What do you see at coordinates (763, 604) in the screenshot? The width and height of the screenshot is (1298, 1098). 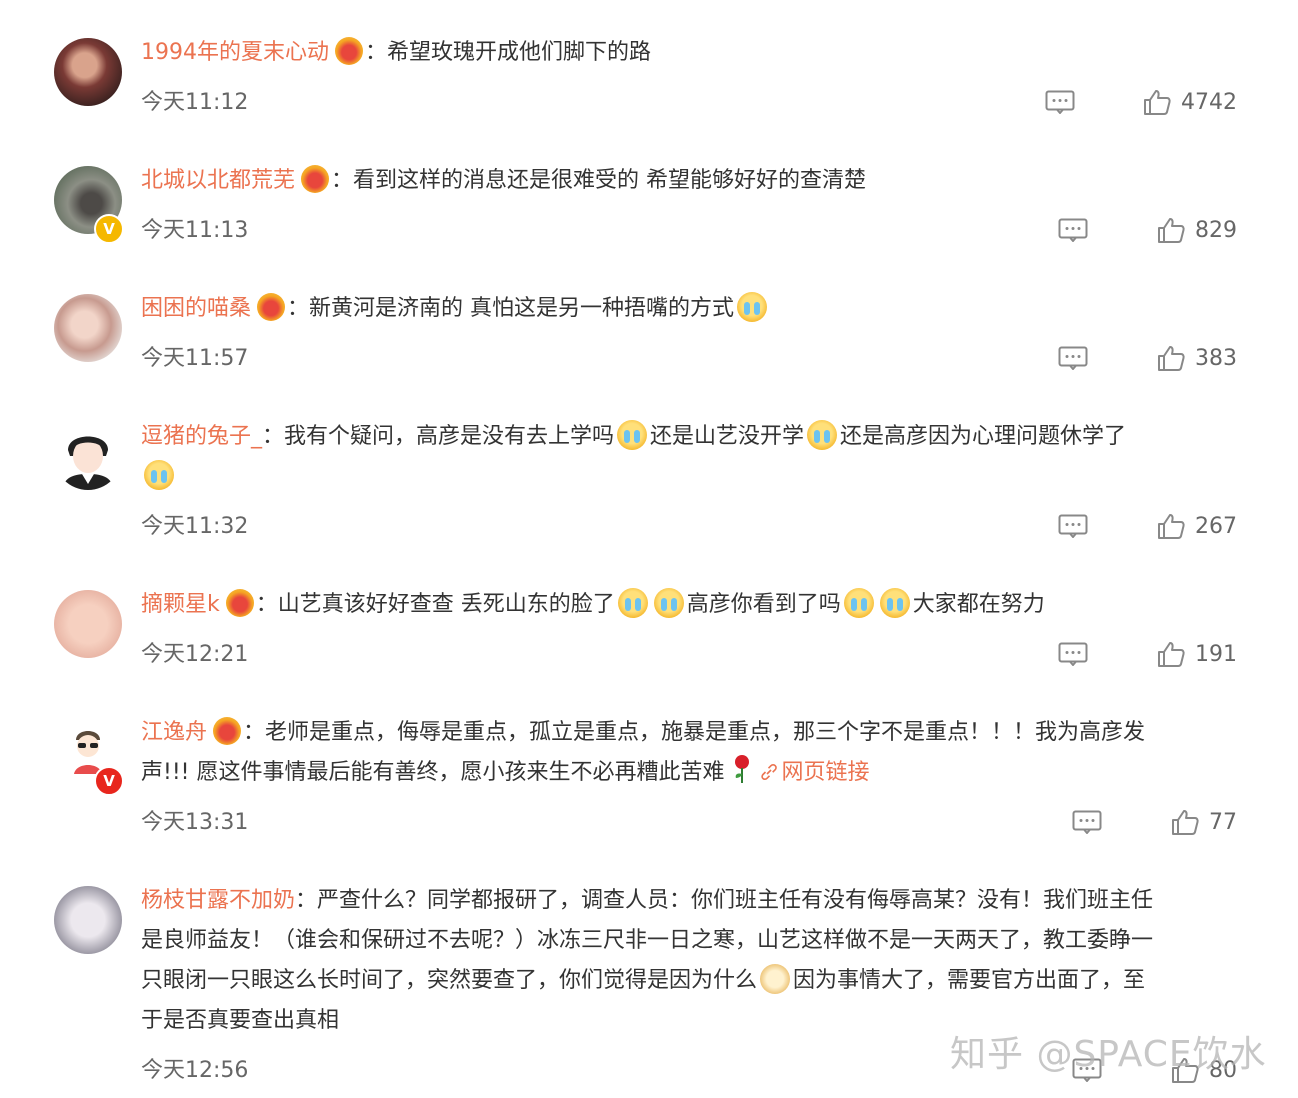 I see `comment-body: 高彦你看到了吗` at bounding box center [763, 604].